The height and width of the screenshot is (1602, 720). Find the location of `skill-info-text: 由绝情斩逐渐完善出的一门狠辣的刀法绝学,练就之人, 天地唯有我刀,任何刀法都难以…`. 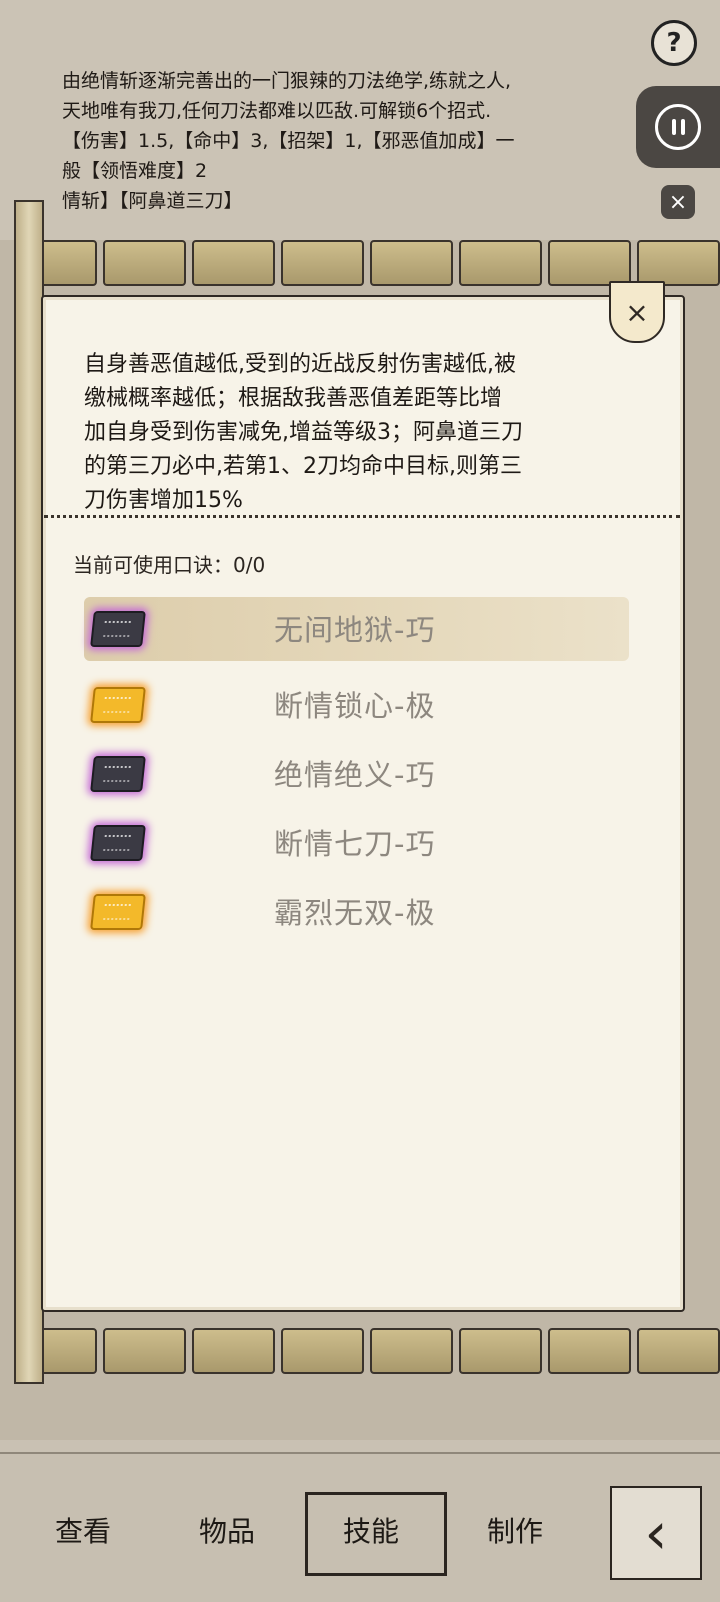

skill-info-text: 由绝情斩逐渐完善出的一门狠辣的刀法绝学,练就之人, 天地唯有我刀,任何刀法都难以… is located at coordinates (362, 141).